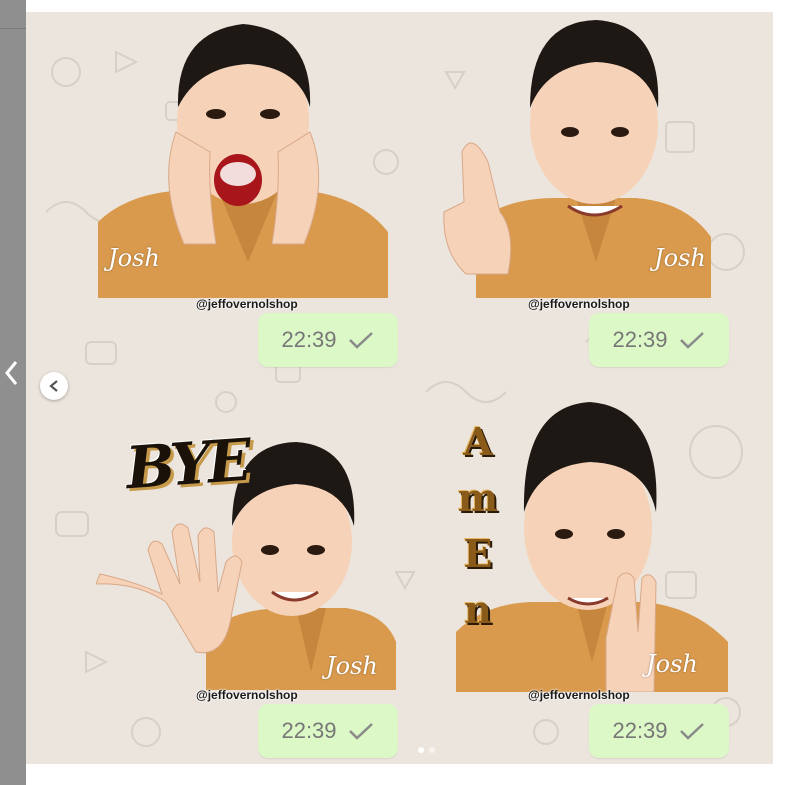  Describe the element at coordinates (779, 392) in the screenshot. I see `right-margin` at that location.